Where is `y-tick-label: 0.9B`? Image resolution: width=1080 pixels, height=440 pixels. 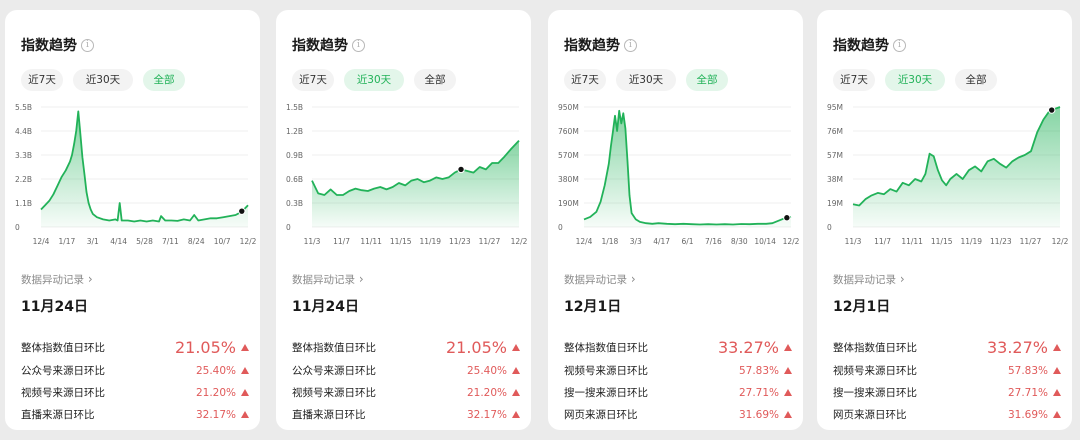 y-tick-label: 0.9B is located at coordinates (294, 155).